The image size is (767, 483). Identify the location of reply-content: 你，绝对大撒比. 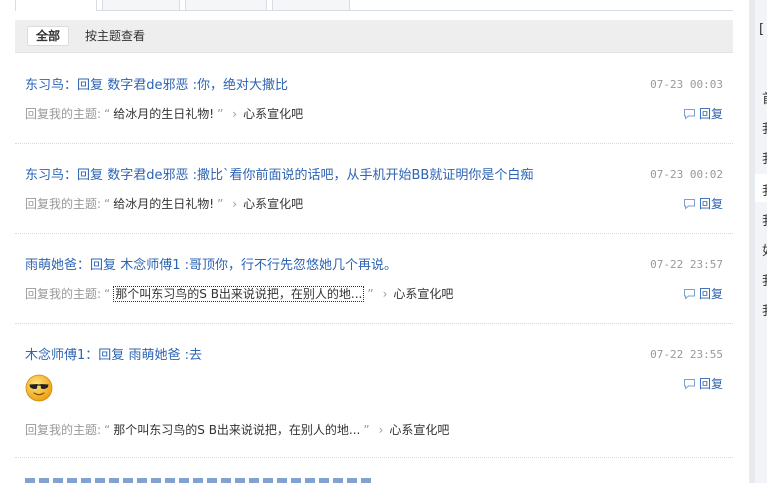
(242, 85).